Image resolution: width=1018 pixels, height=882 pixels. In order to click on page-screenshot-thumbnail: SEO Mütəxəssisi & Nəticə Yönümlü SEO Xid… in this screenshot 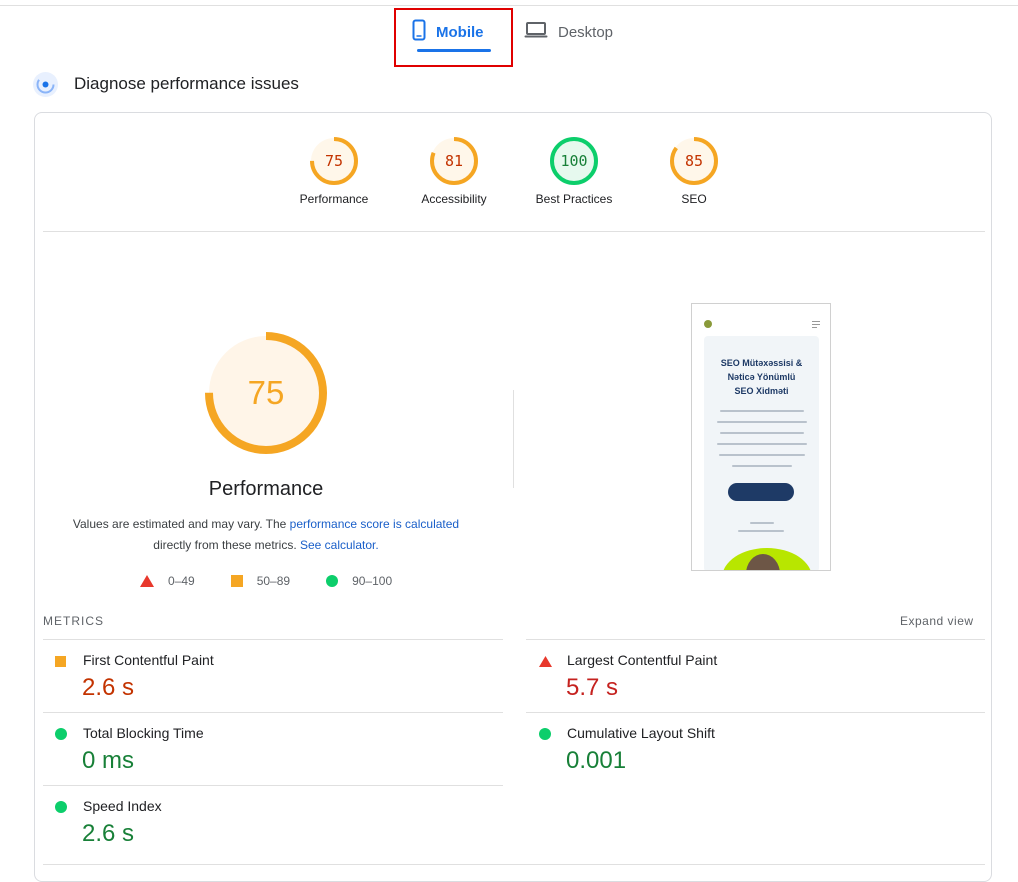, I will do `click(761, 437)`.